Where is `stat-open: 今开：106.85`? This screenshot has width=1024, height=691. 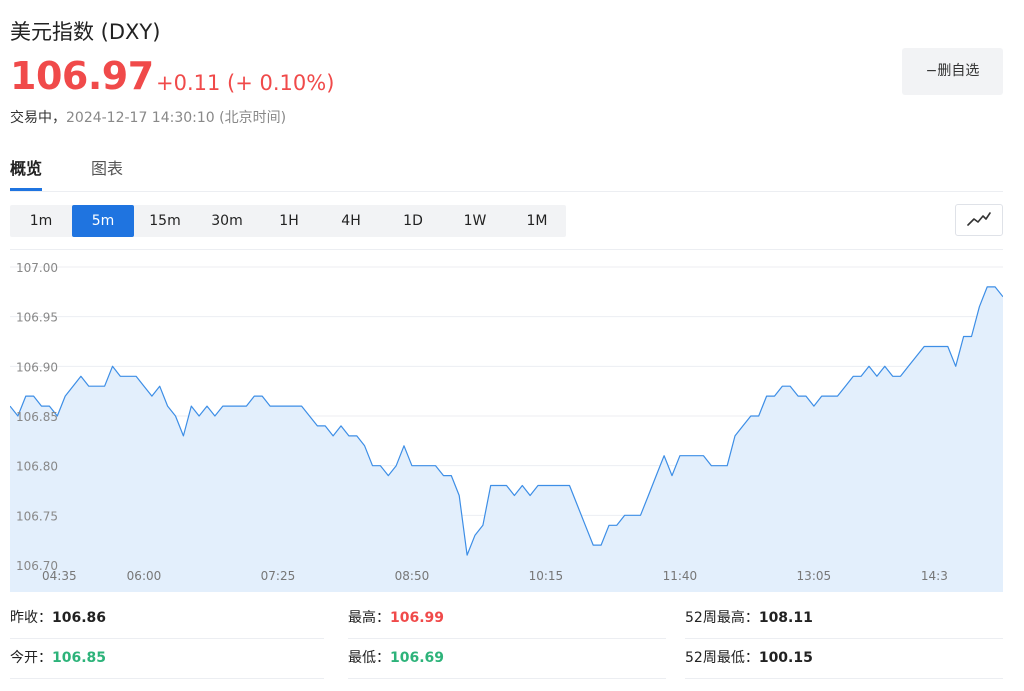 stat-open: 今开：106.85 is located at coordinates (167, 658).